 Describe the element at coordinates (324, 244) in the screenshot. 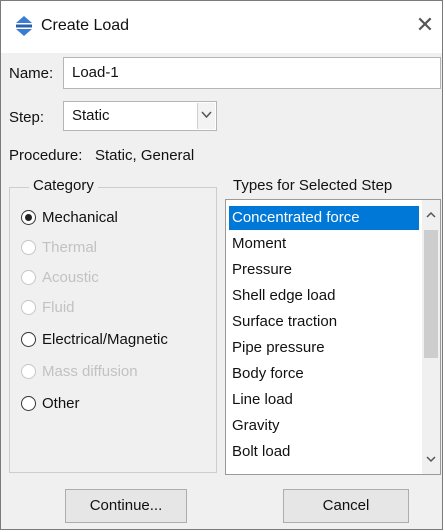

I see `list-item: Moment` at that location.